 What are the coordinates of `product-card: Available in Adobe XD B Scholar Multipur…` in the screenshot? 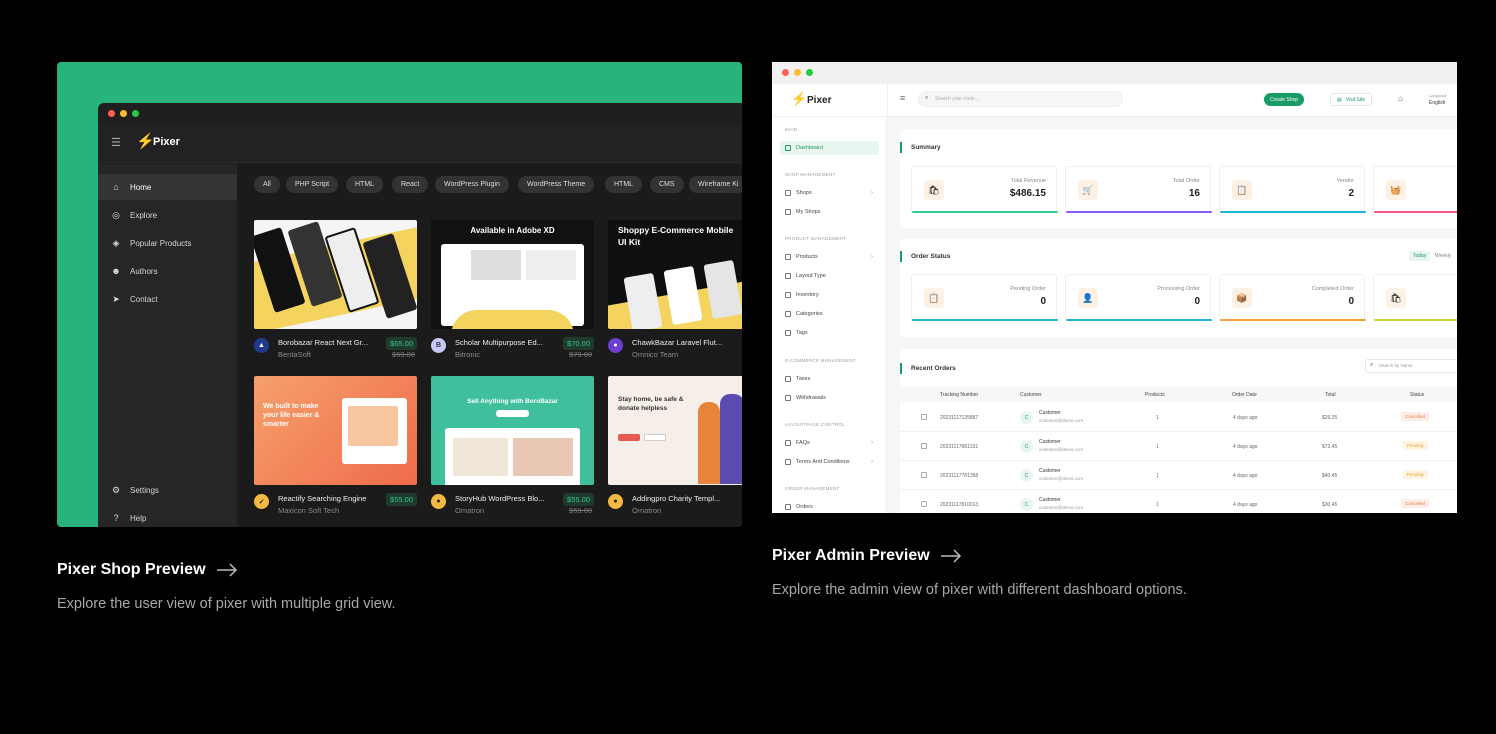 It's located at (512, 292).